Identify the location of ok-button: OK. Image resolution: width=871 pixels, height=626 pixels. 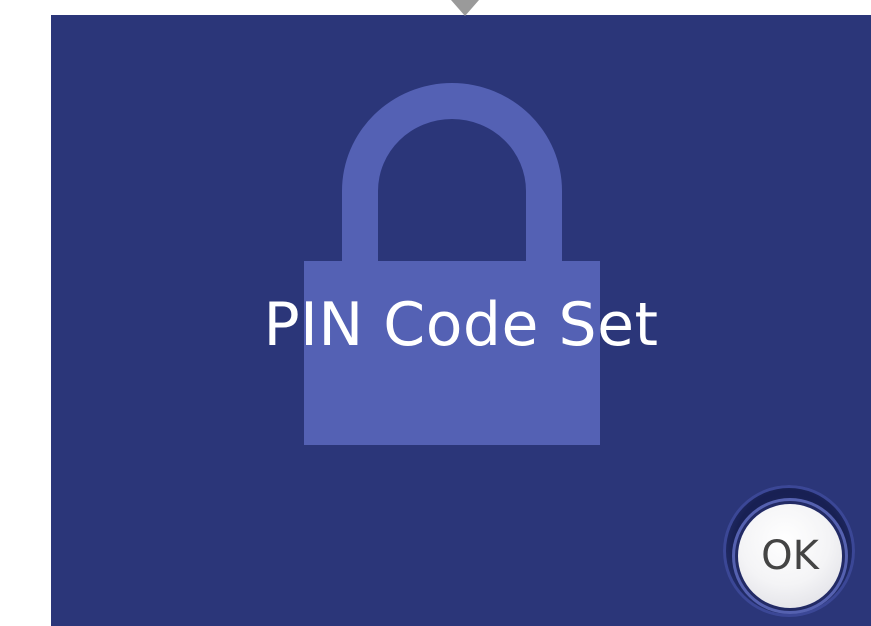
(789, 551).